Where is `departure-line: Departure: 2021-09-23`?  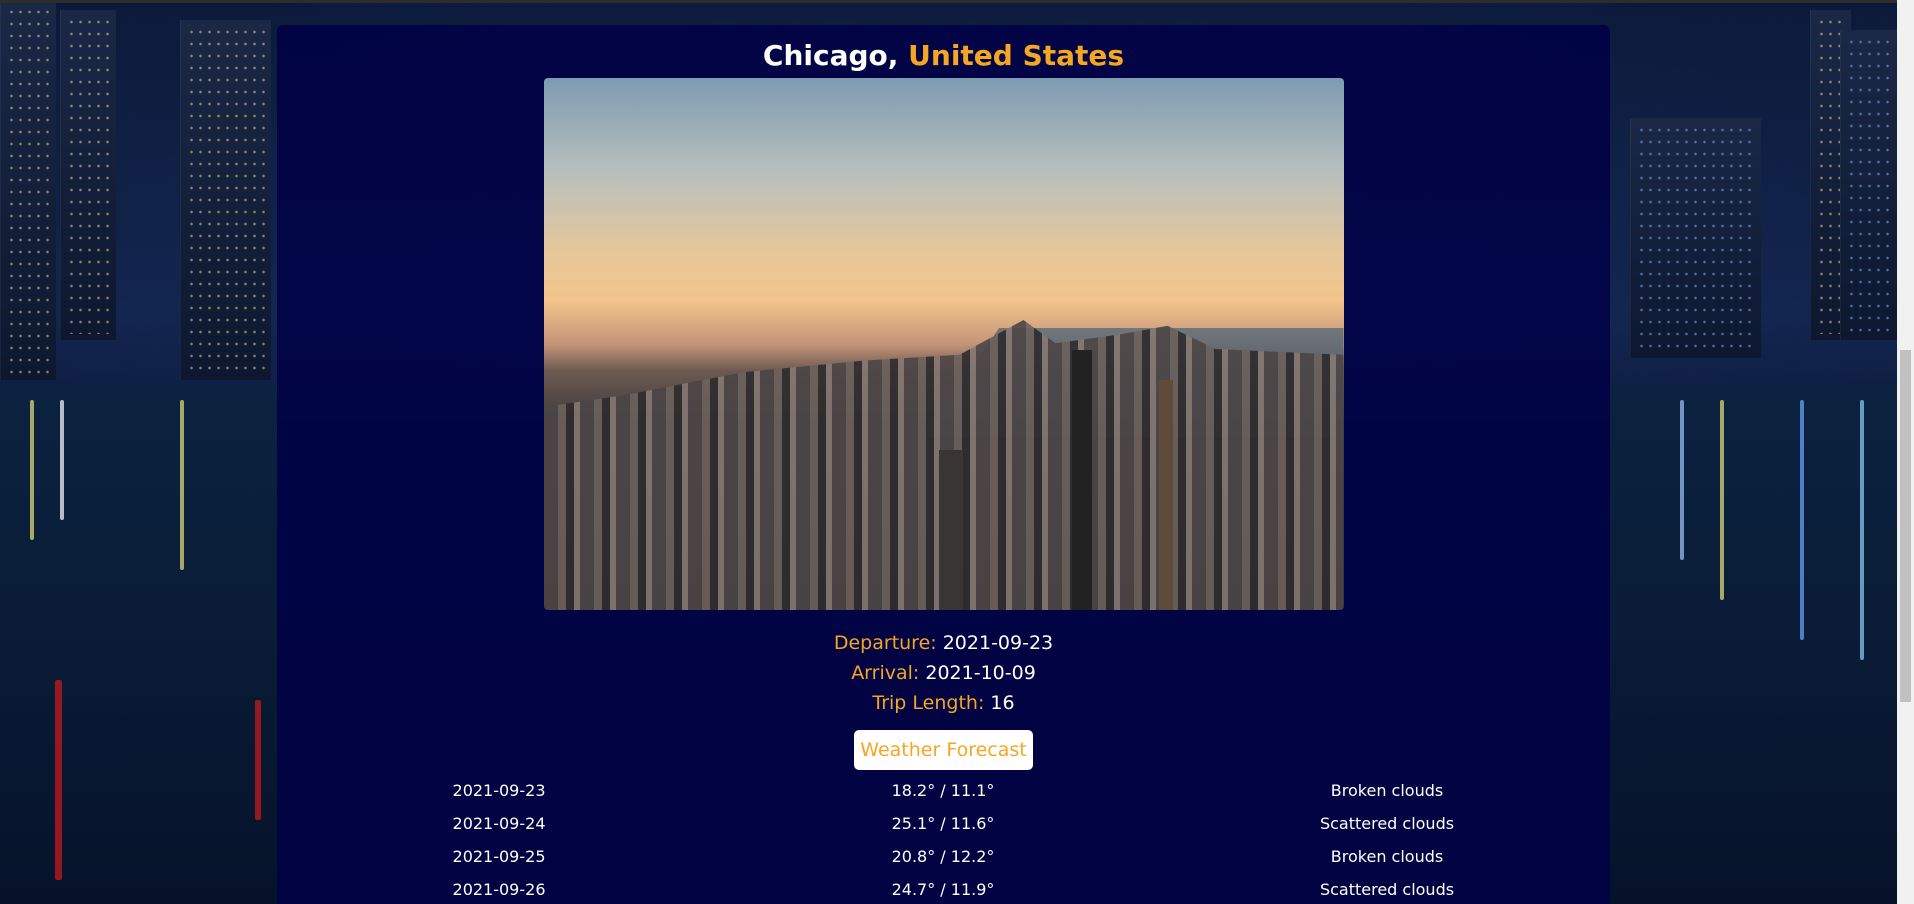 departure-line: Departure: 2021-09-23 is located at coordinates (943, 643).